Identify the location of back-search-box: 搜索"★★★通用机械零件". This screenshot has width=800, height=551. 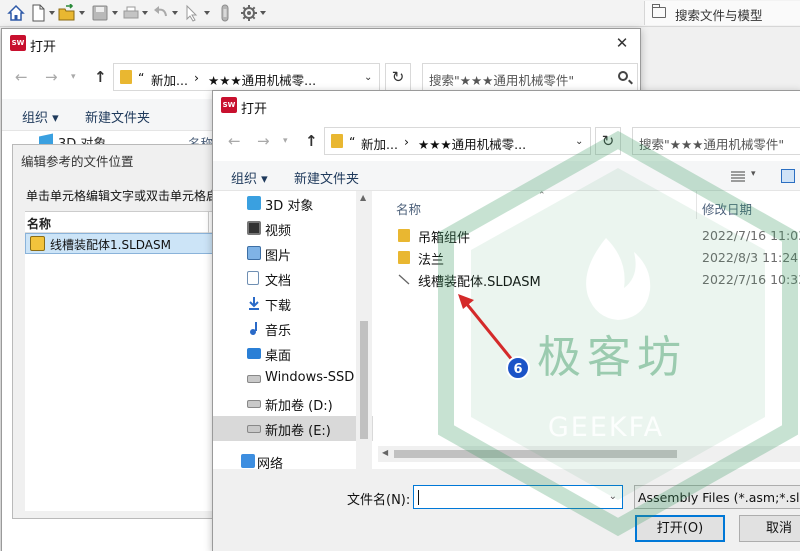
(530, 77).